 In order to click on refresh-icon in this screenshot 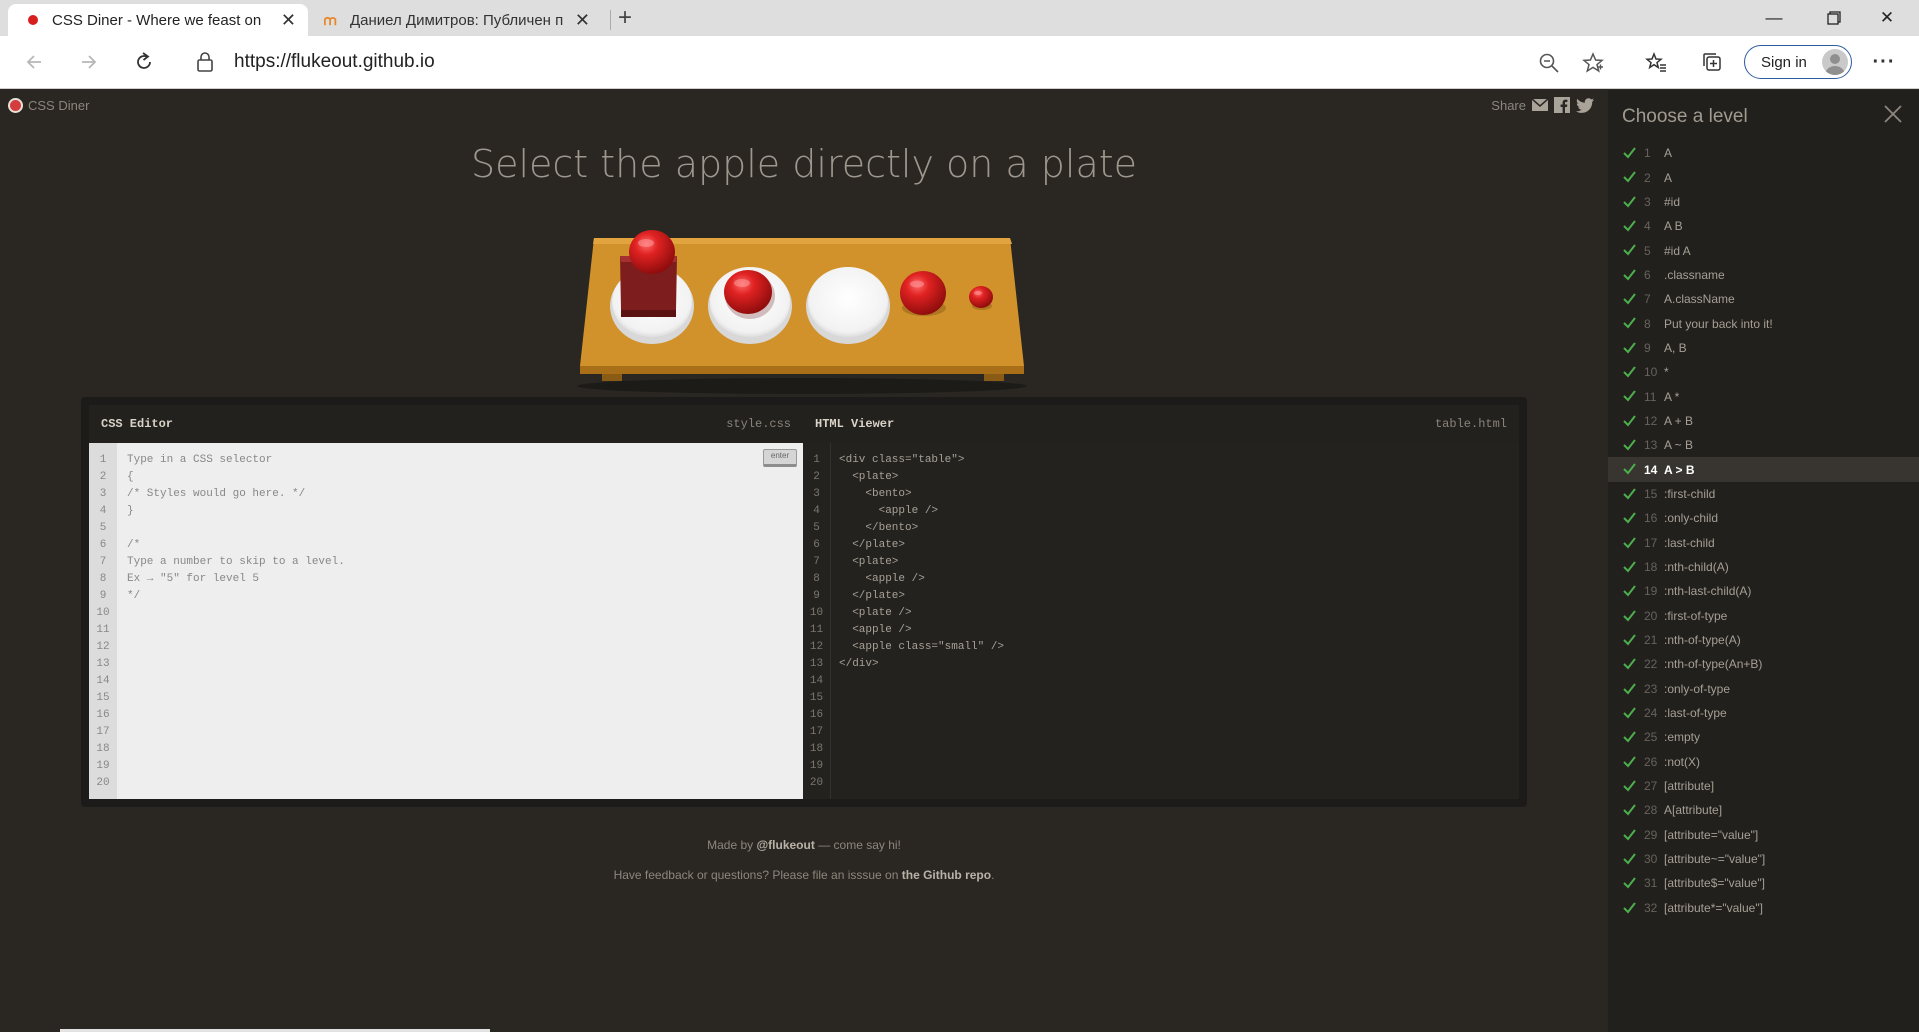, I will do `click(144, 62)`.